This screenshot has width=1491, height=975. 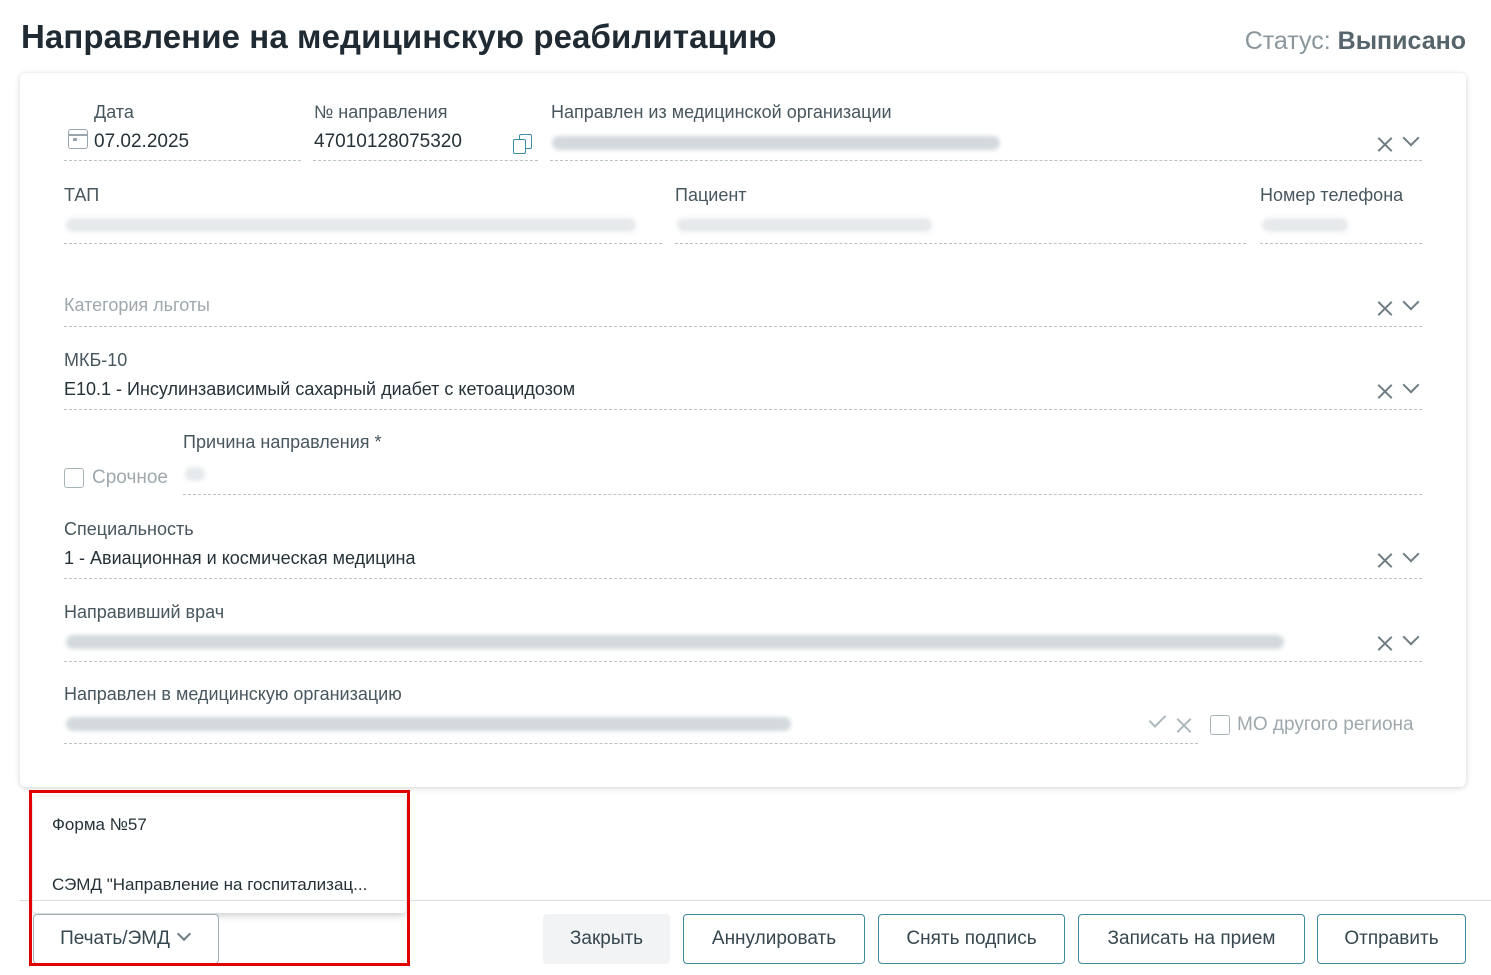 I want to click on copy-icon, so click(x=523, y=144).